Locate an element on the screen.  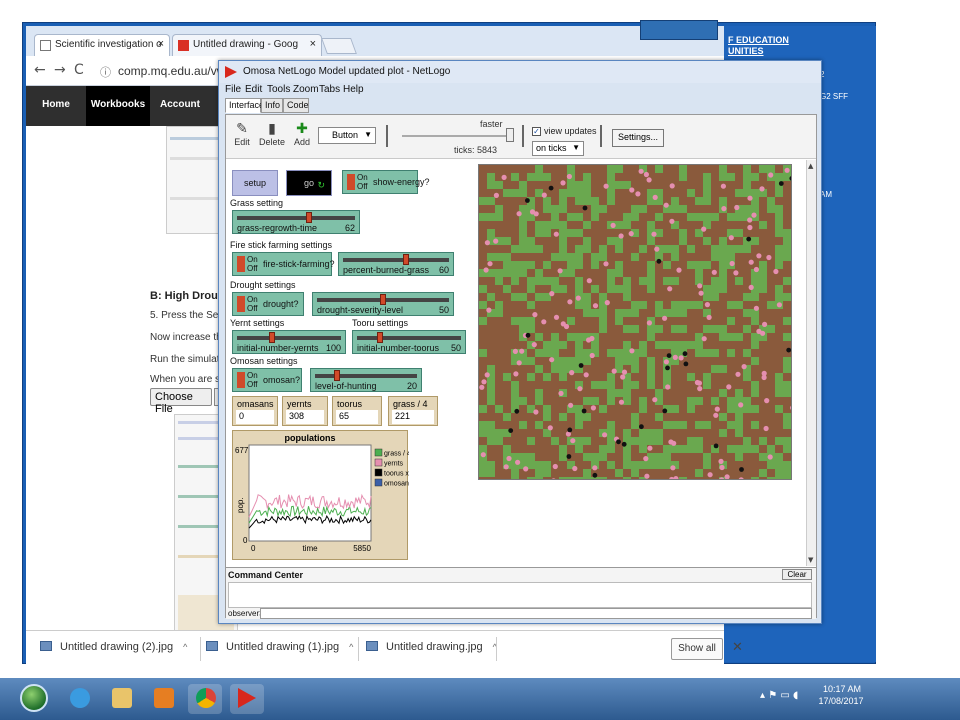
show-all-downloads-button: Show all is located at coordinates (697, 649).